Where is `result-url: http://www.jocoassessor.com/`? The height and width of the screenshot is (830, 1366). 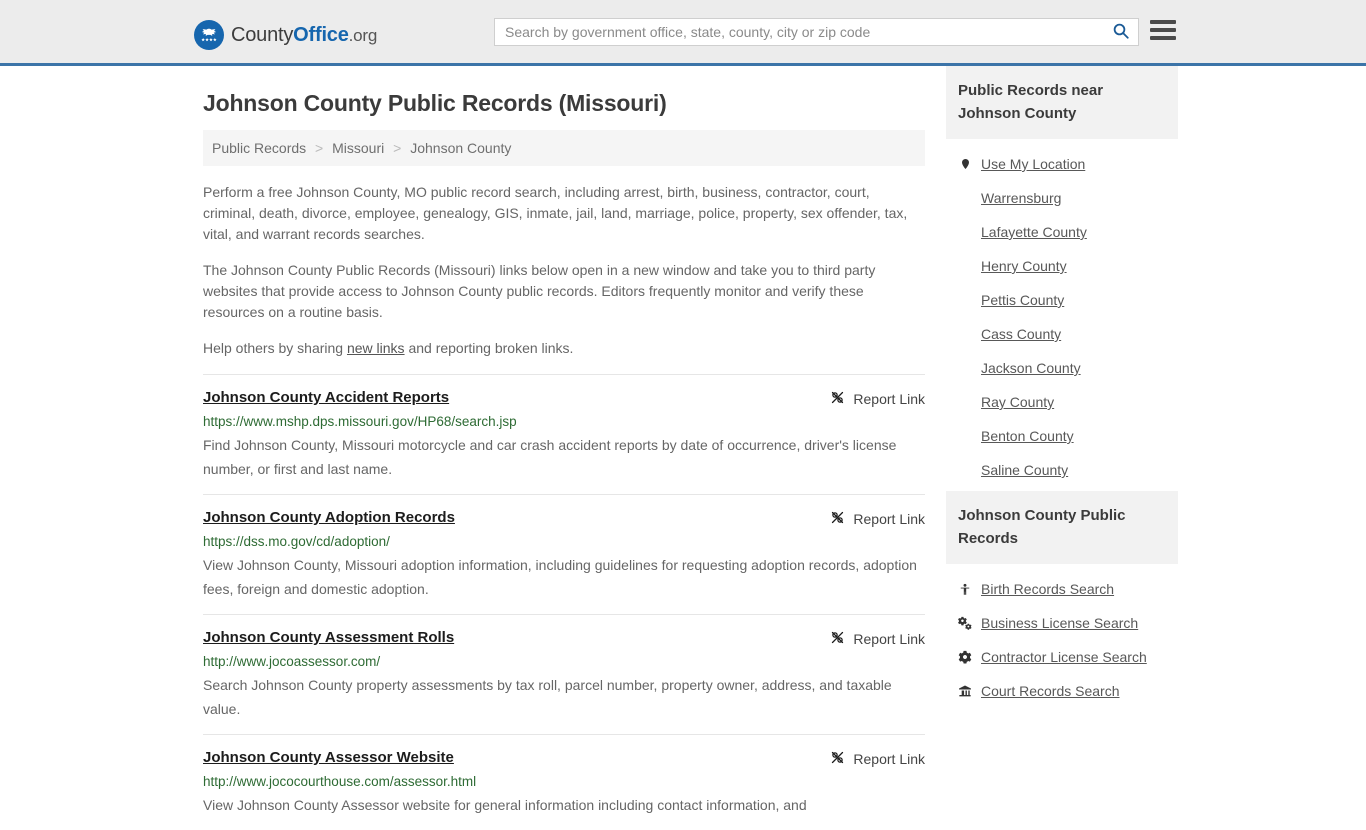
result-url: http://www.jocoassessor.com/ is located at coordinates (564, 661).